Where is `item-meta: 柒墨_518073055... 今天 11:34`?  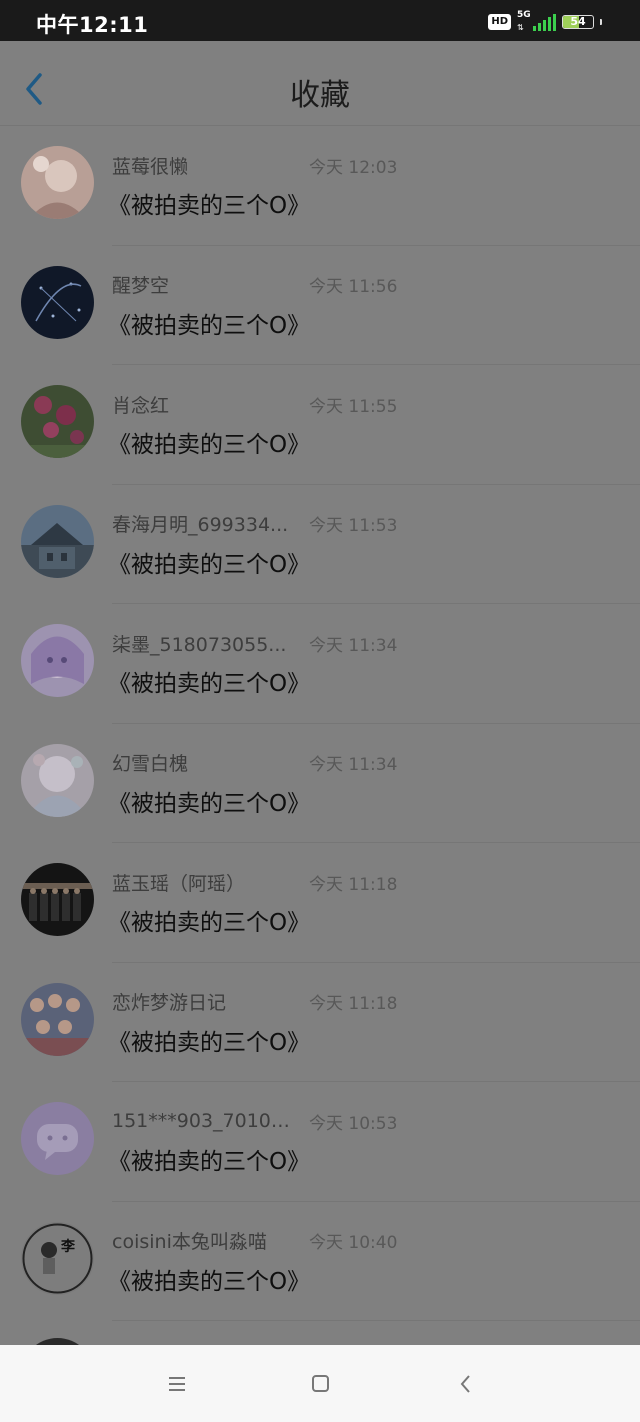 item-meta: 柒墨_518073055... 今天 11:34 is located at coordinates (254, 643).